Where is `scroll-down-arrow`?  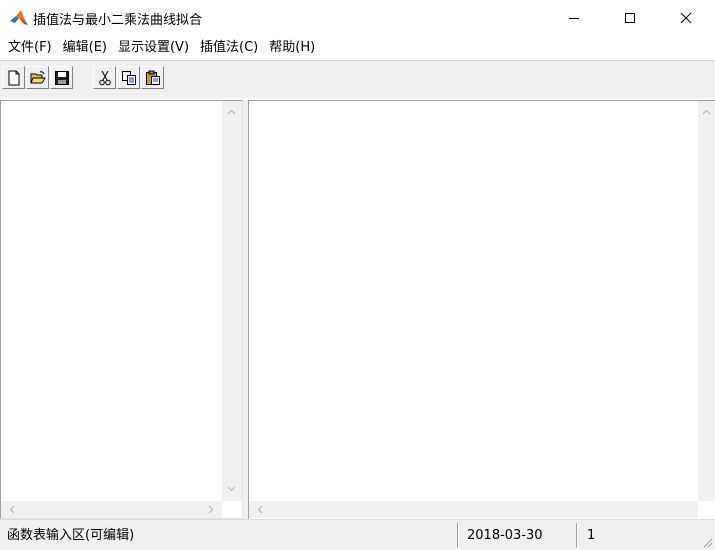
scroll-down-arrow is located at coordinates (231, 488).